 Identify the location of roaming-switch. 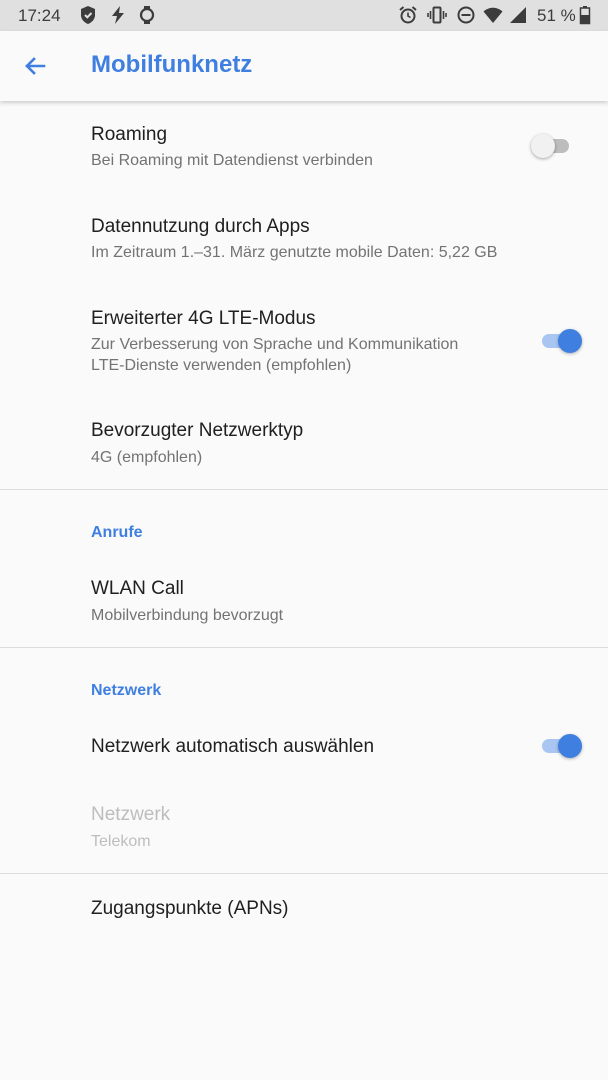
(554, 146).